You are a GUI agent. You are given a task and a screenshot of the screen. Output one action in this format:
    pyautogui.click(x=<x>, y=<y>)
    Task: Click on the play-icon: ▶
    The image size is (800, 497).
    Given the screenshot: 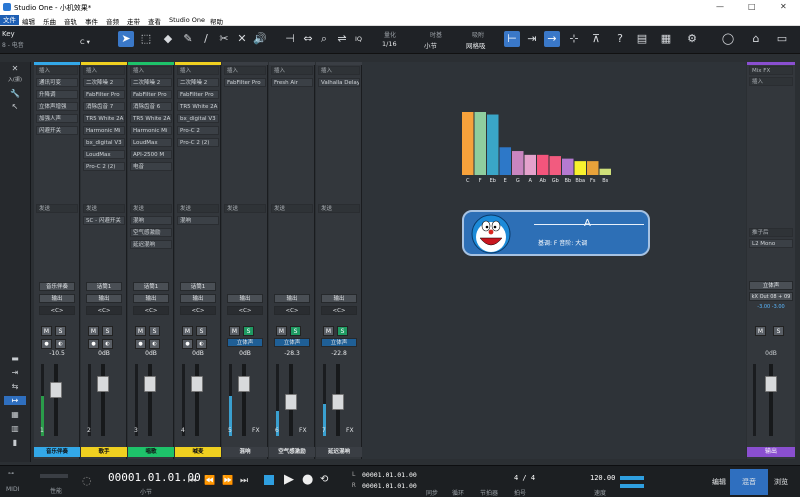 What is the action you would take?
    pyautogui.click(x=289, y=479)
    